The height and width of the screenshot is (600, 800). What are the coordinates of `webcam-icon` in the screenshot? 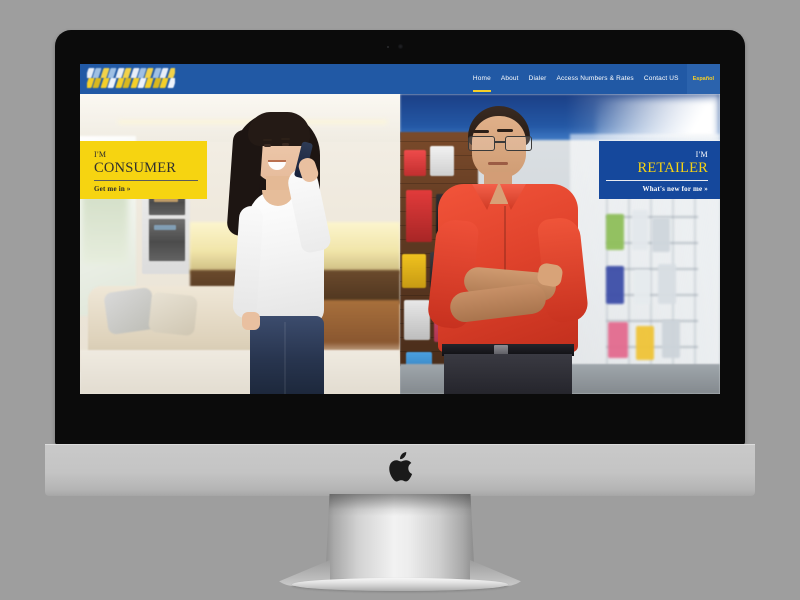 It's located at (394, 46).